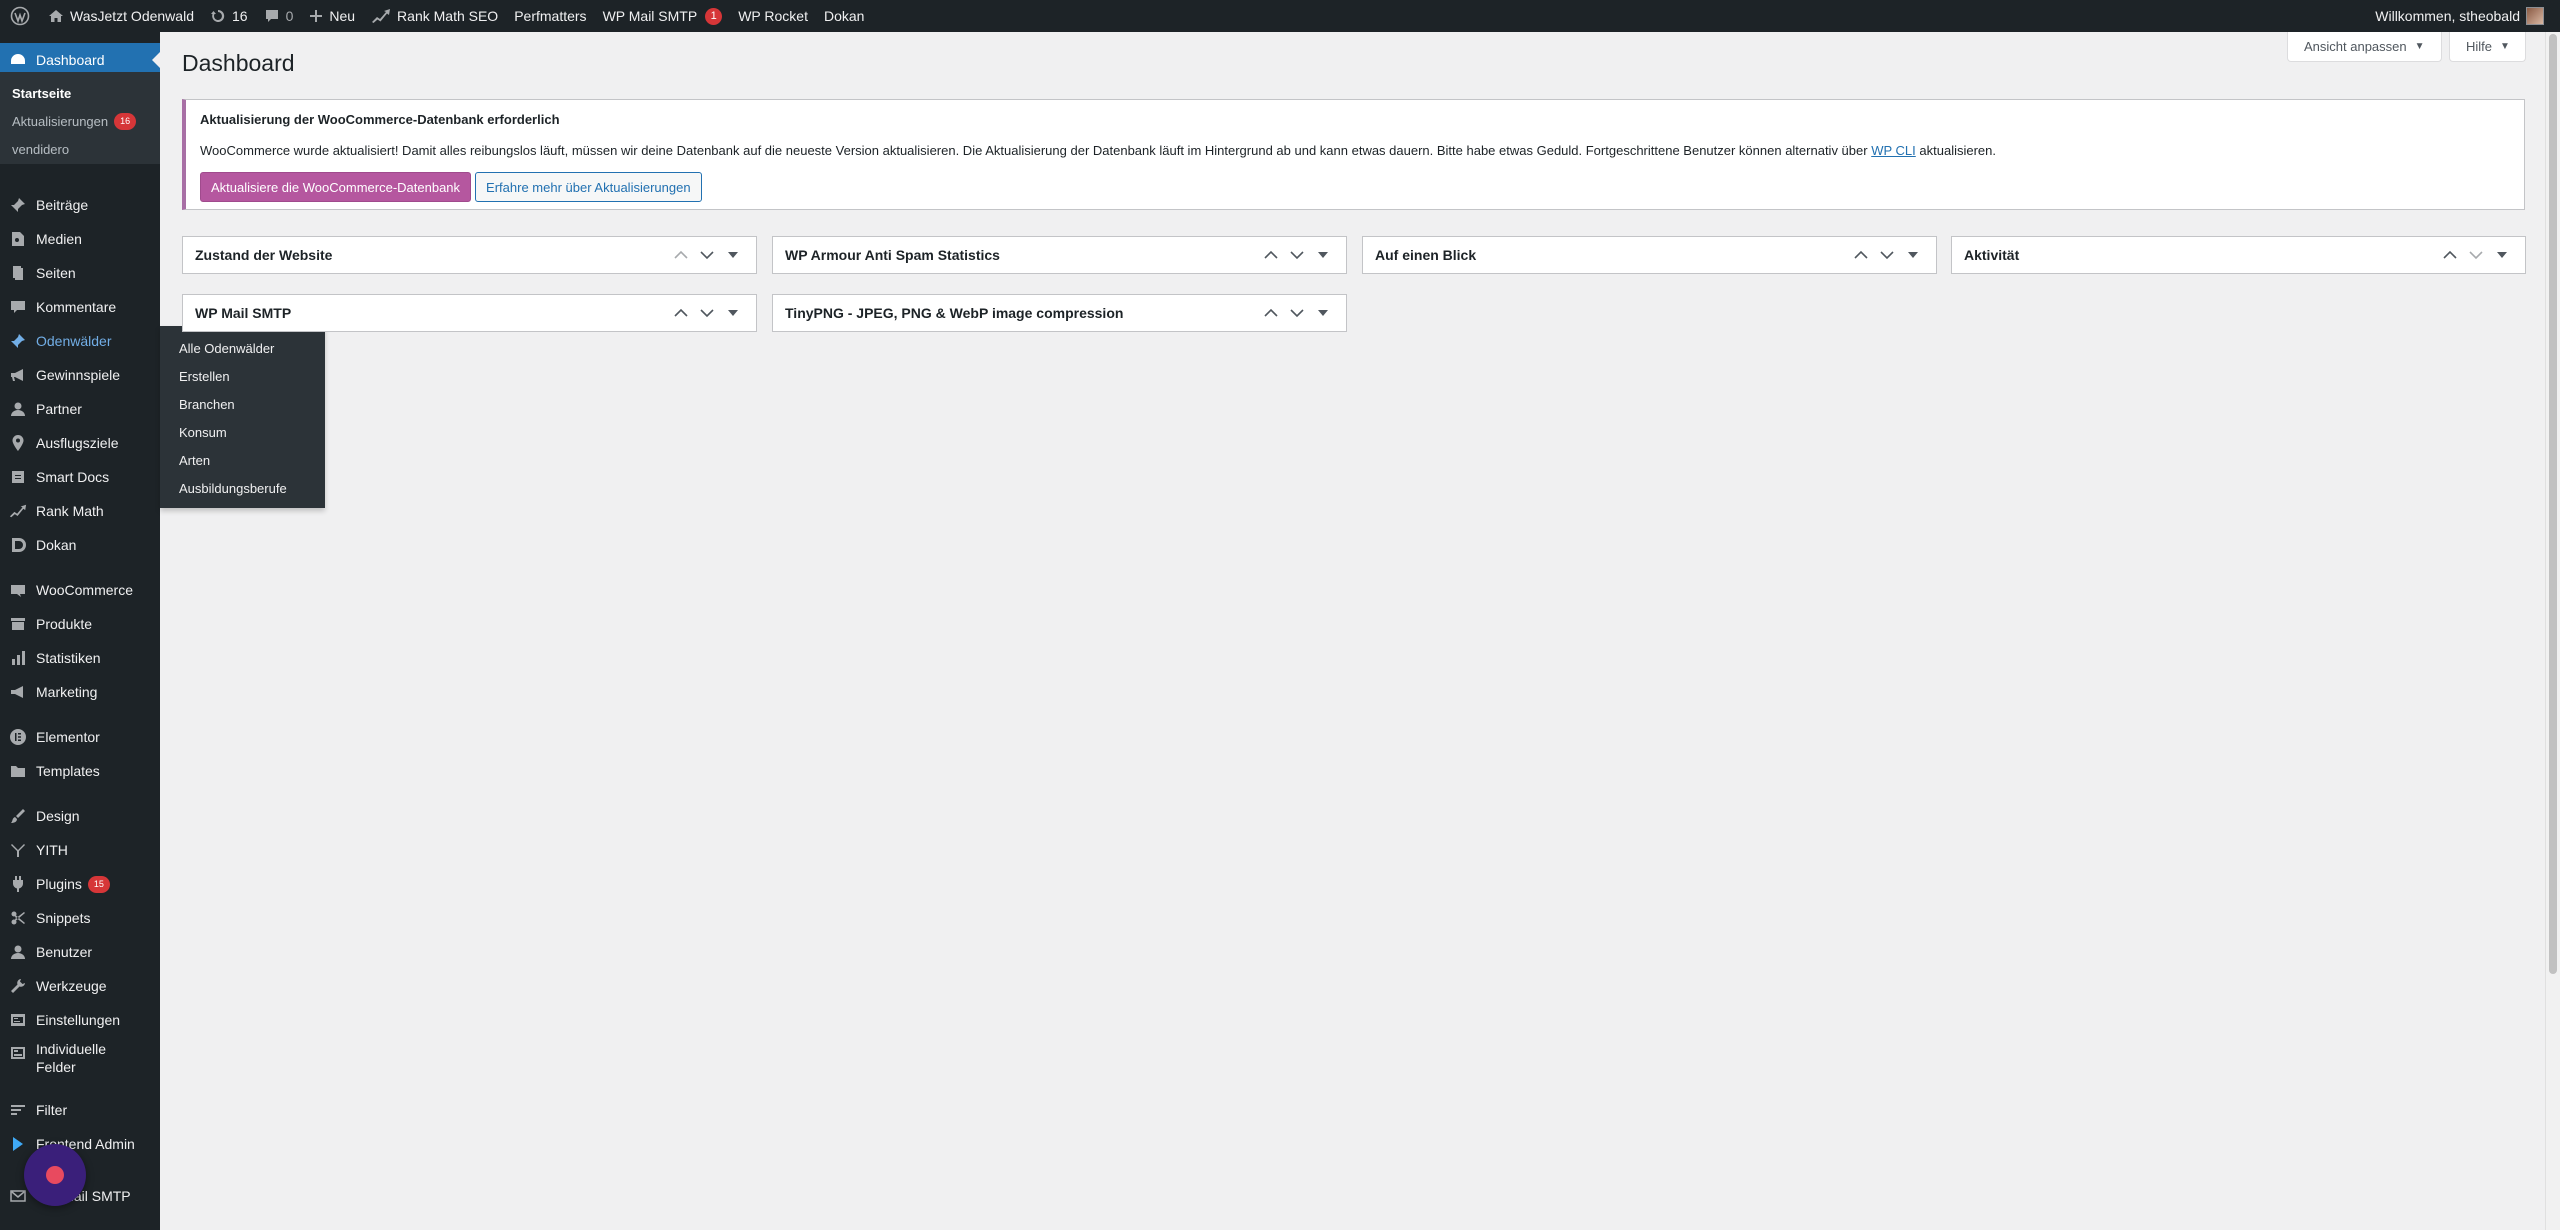 This screenshot has height=1230, width=2560. What do you see at coordinates (242, 460) in the screenshot?
I see `flyout-arten: Arten` at bounding box center [242, 460].